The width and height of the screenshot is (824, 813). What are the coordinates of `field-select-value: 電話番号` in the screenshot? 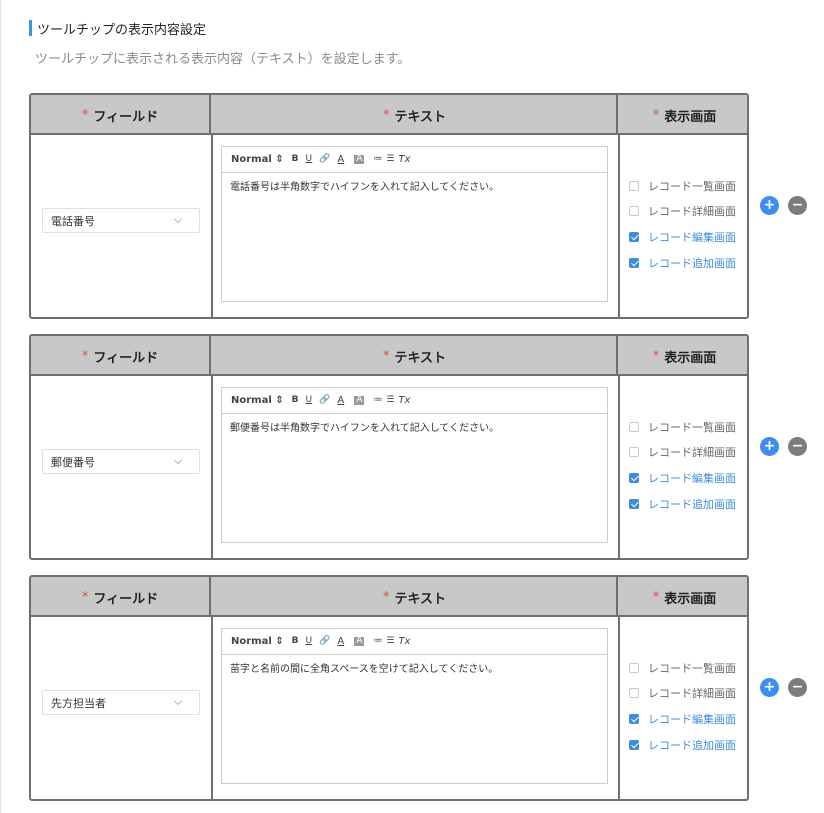 It's located at (73, 221).